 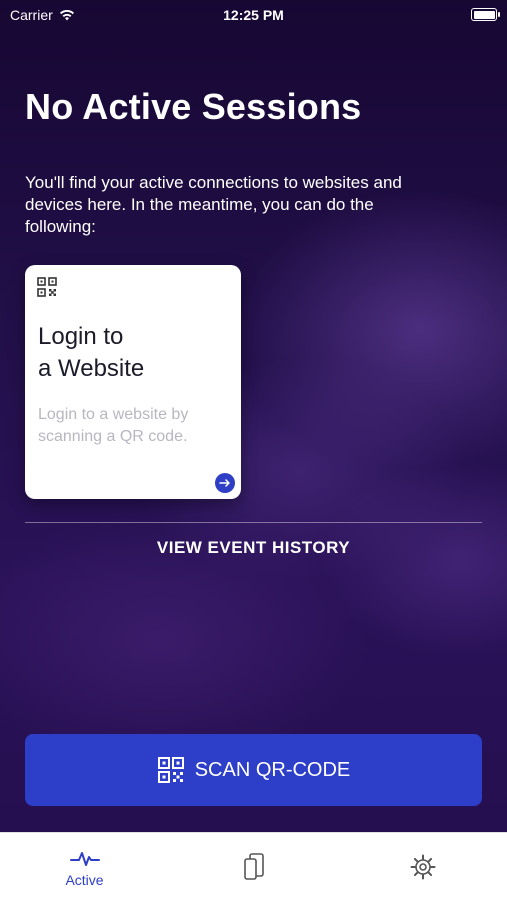 What do you see at coordinates (84, 880) in the screenshot?
I see `tab-active-label: Active` at bounding box center [84, 880].